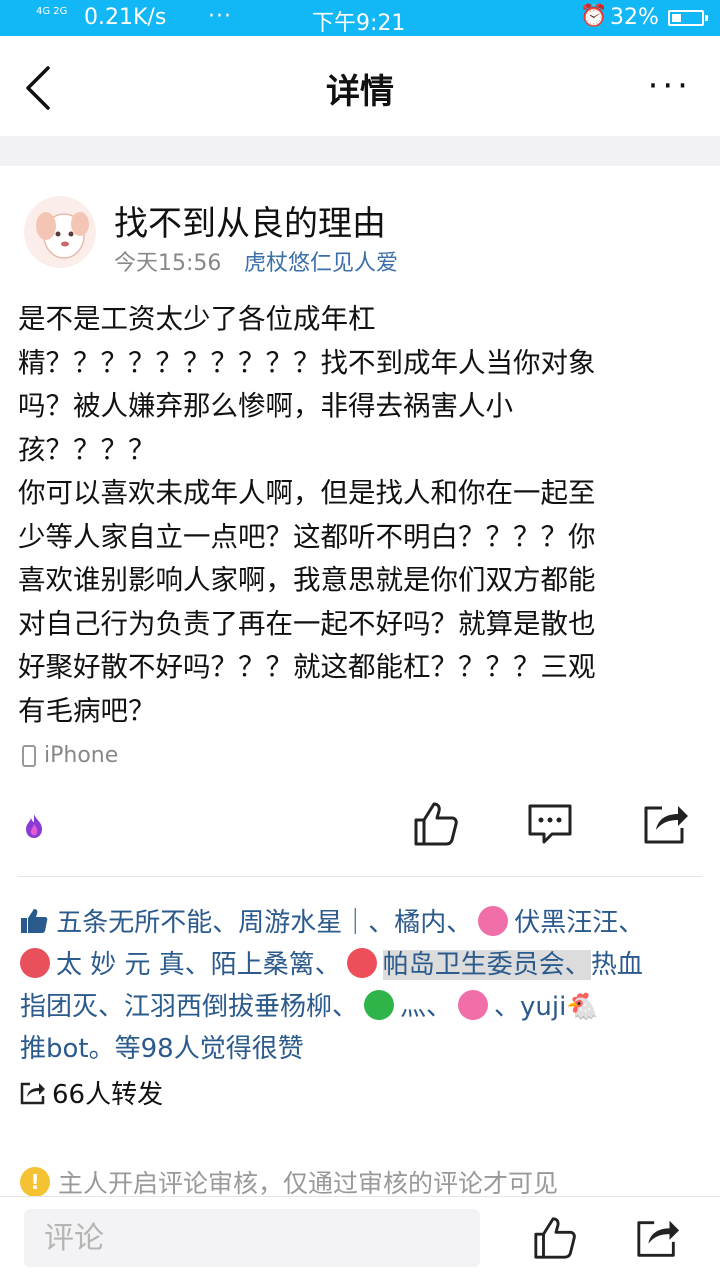 This screenshot has height=1281, width=720. I want to click on clover-badge-icon, so click(379, 1005).